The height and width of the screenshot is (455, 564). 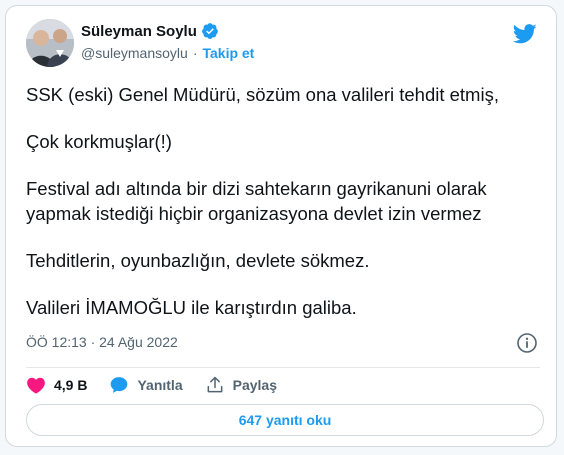 What do you see at coordinates (254, 385) in the screenshot?
I see `share-label: Paylaş` at bounding box center [254, 385].